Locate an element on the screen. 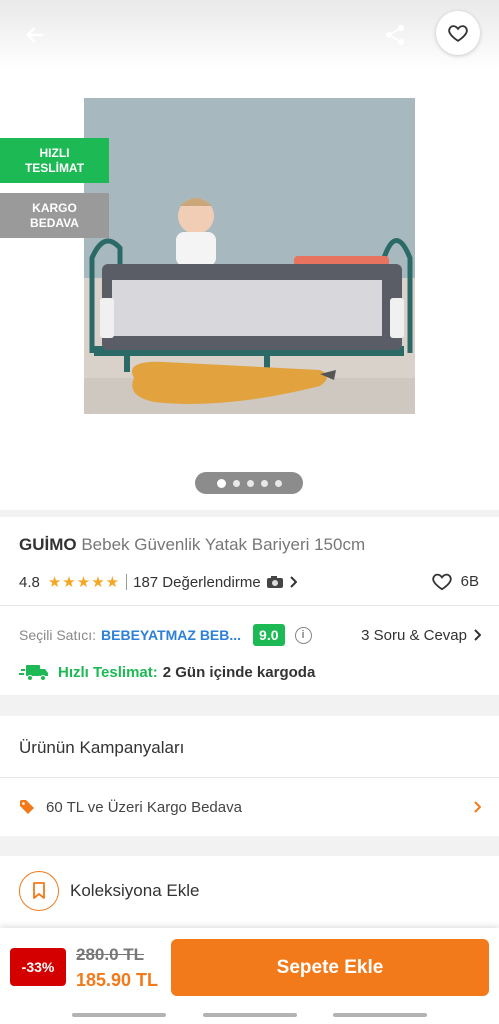 This screenshot has width=499, height=1024. favorite-button is located at coordinates (458, 33).